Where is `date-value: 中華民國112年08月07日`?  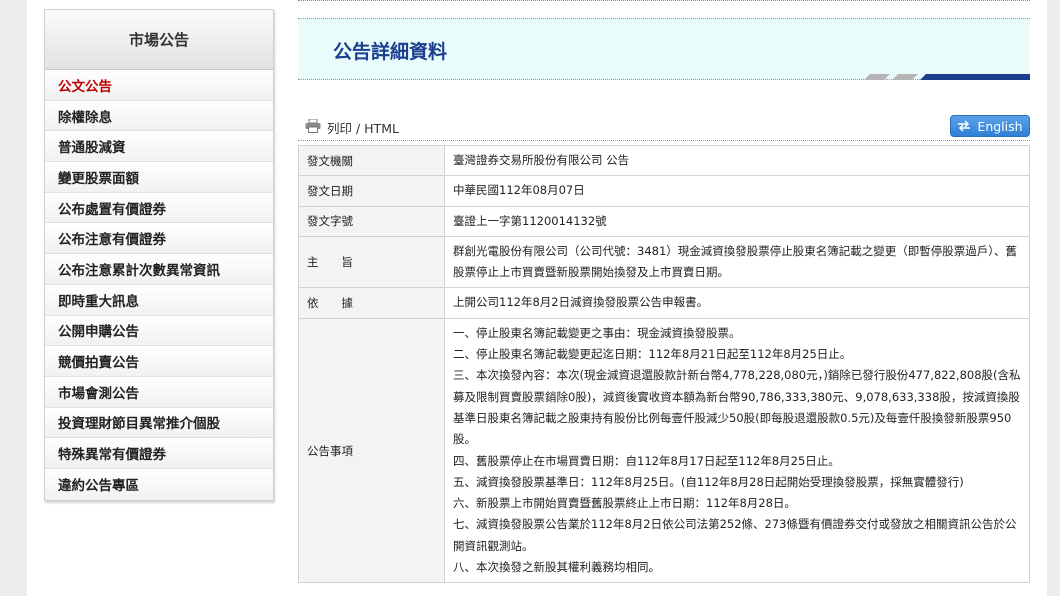
date-value: 中華民國112年08月07日 is located at coordinates (737, 191).